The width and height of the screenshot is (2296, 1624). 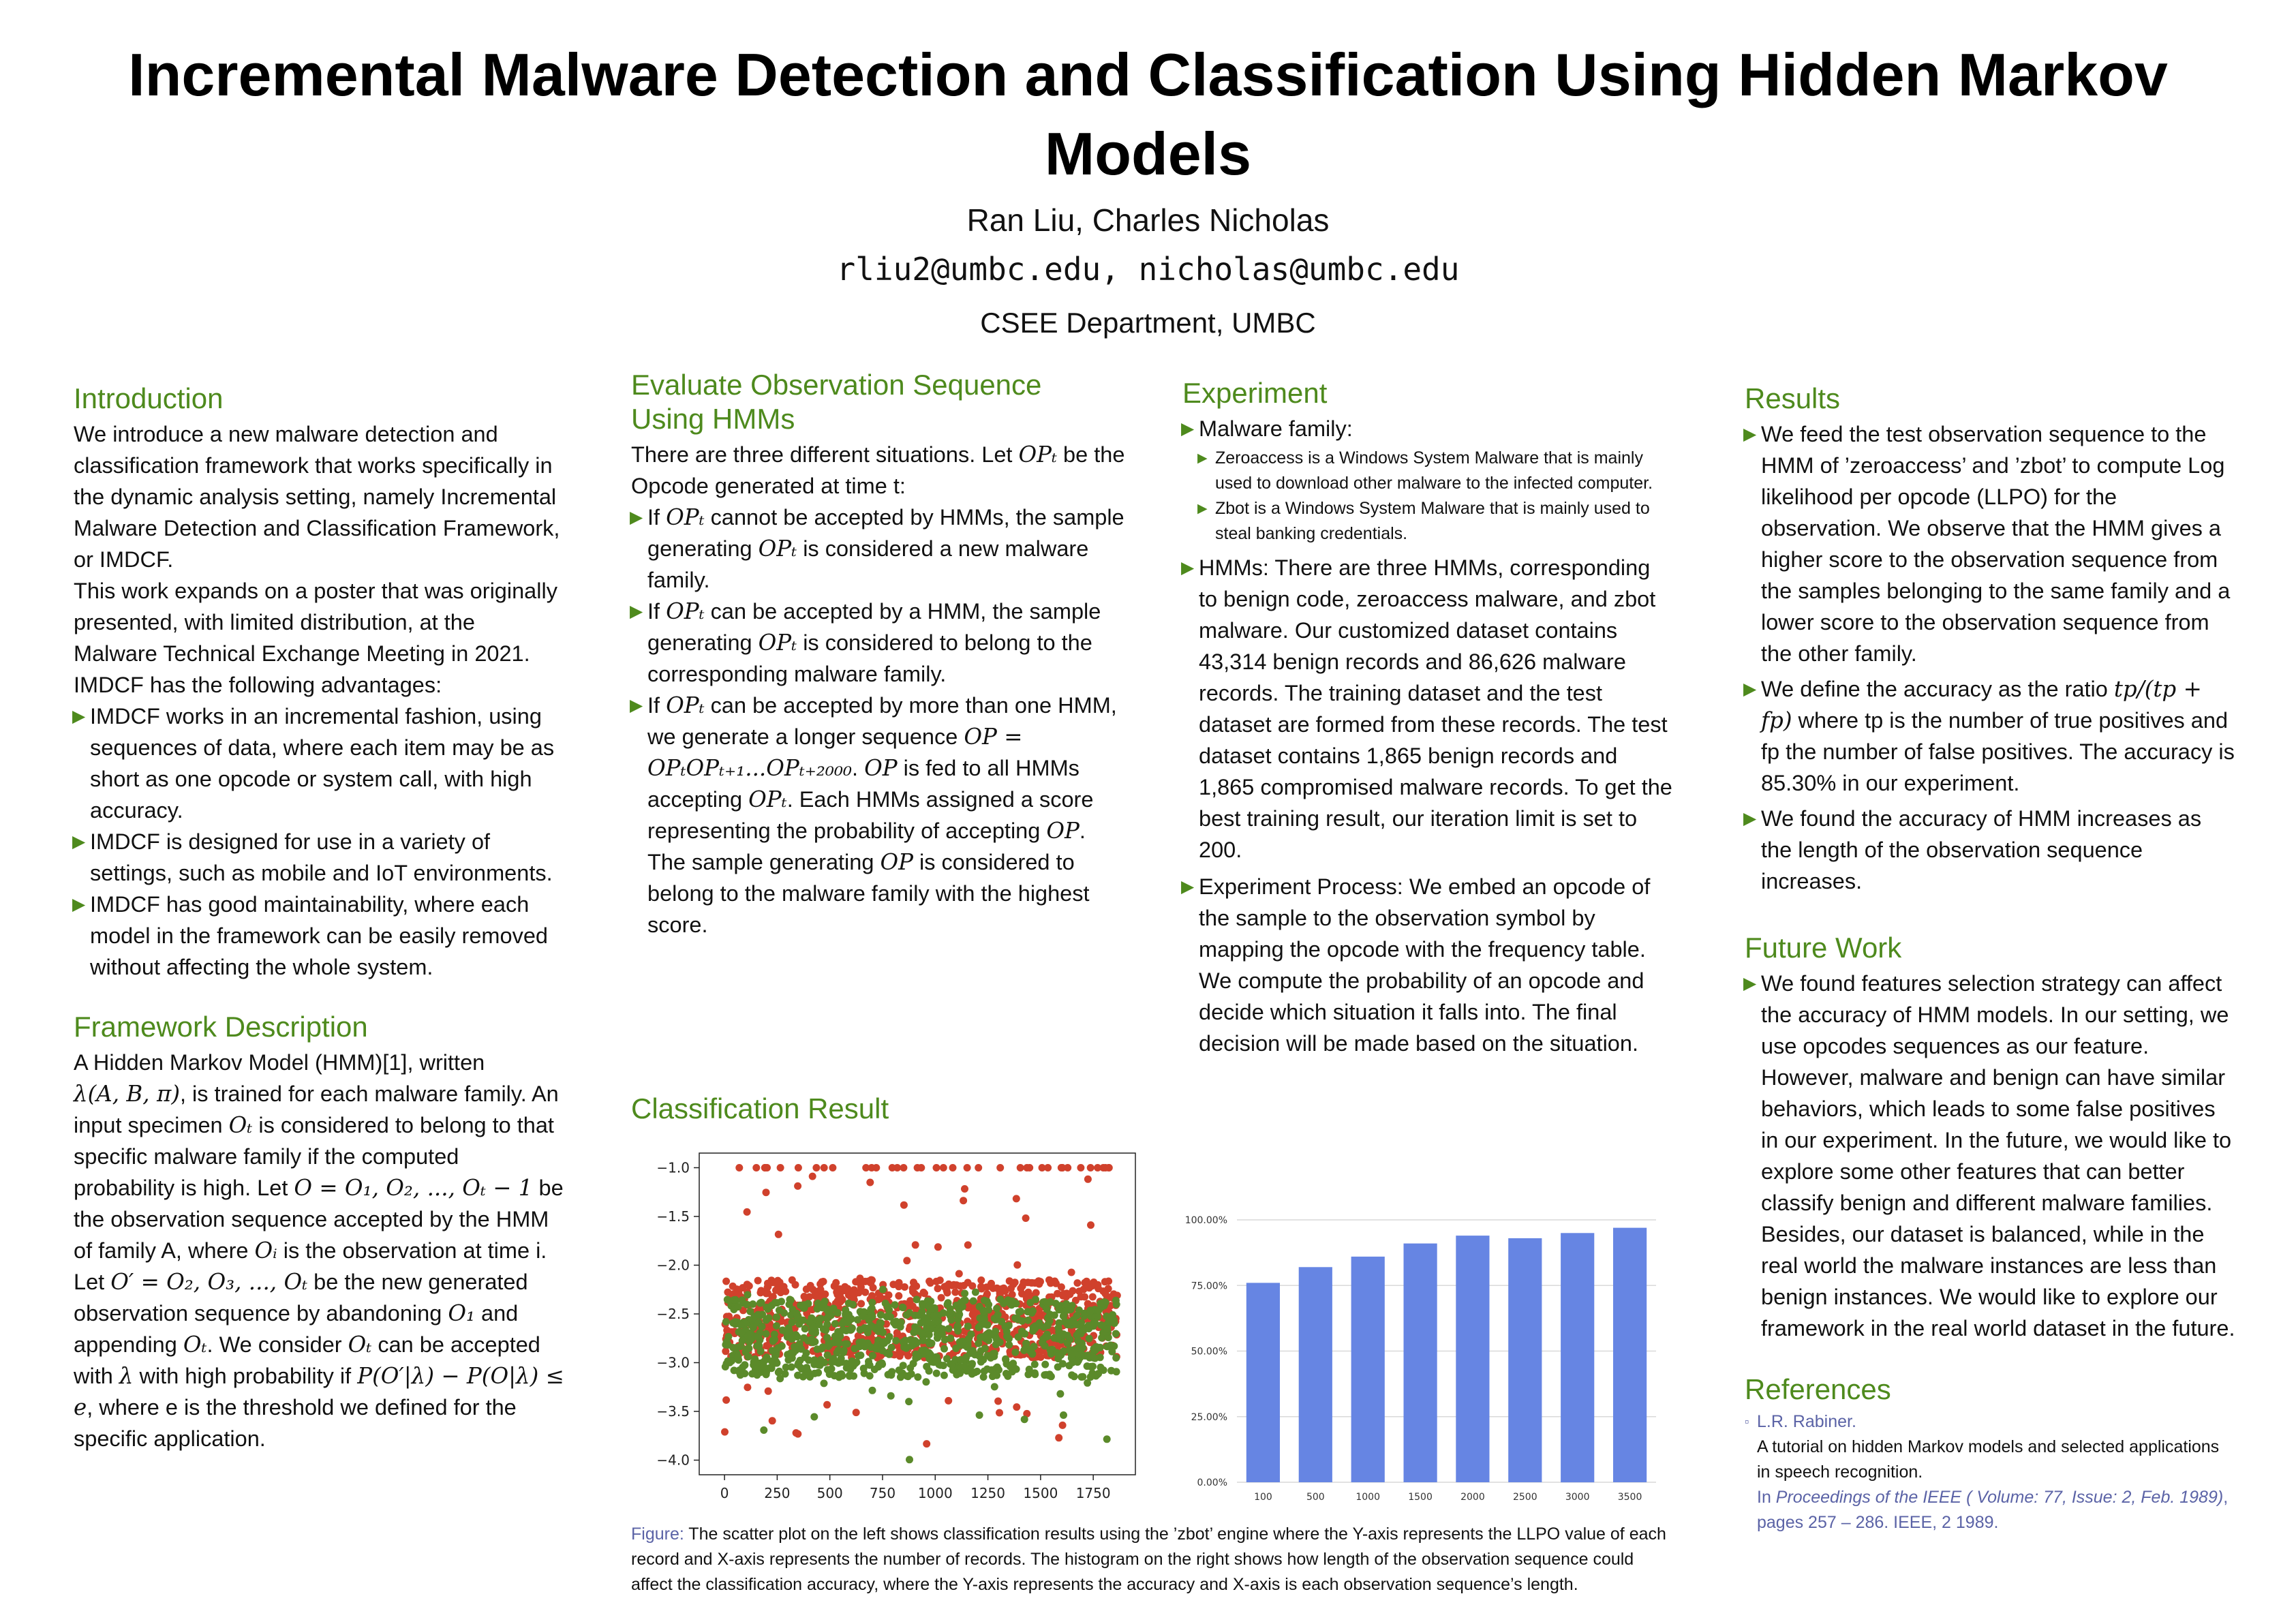 What do you see at coordinates (1807, 1421) in the screenshot?
I see `reference-author: L.R. Rabiner.` at bounding box center [1807, 1421].